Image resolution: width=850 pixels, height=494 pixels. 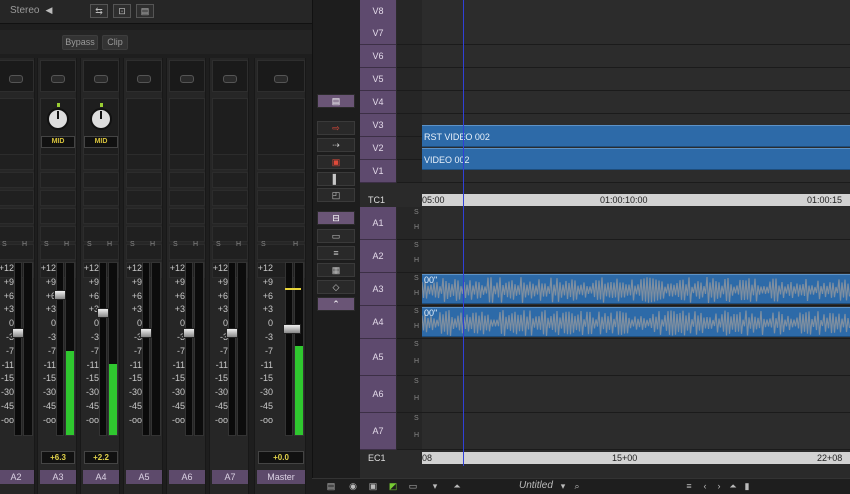 What do you see at coordinates (733, 486) in the screenshot?
I see `scroll-up-icon: ⏶` at bounding box center [733, 486].